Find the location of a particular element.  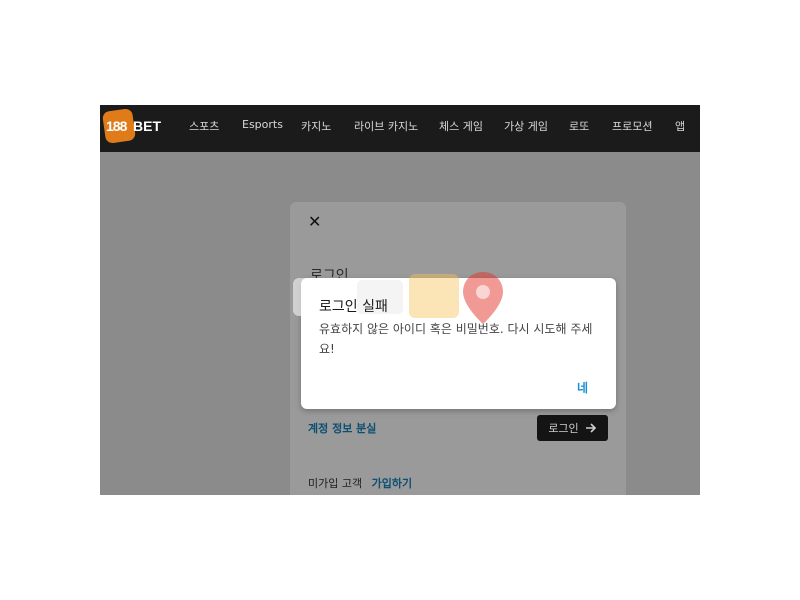

dialog-title: 로그인 실패 is located at coordinates (353, 307).